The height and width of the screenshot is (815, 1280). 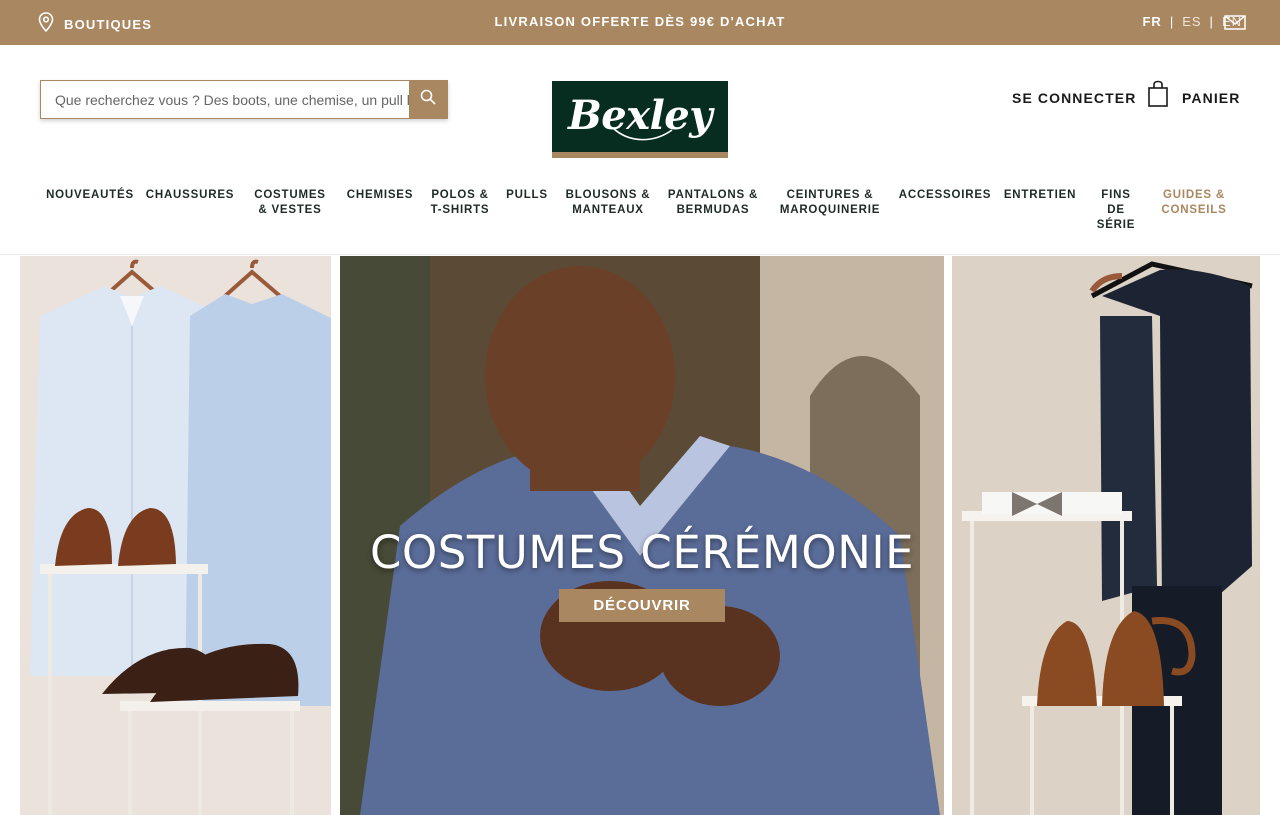 I want to click on lang-es: ES, so click(x=1191, y=21).